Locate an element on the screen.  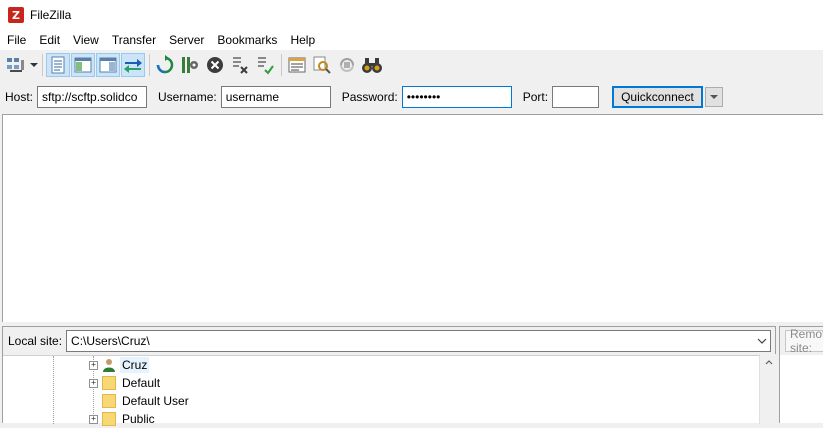
refresh-button is located at coordinates (165, 65).